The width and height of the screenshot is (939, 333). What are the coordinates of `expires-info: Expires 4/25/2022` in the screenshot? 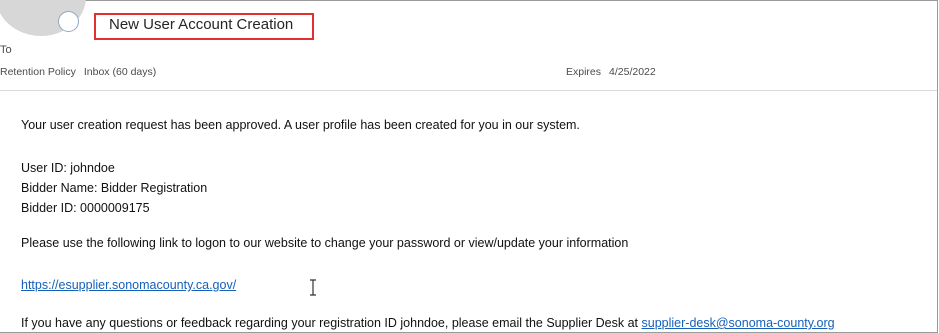 It's located at (611, 72).